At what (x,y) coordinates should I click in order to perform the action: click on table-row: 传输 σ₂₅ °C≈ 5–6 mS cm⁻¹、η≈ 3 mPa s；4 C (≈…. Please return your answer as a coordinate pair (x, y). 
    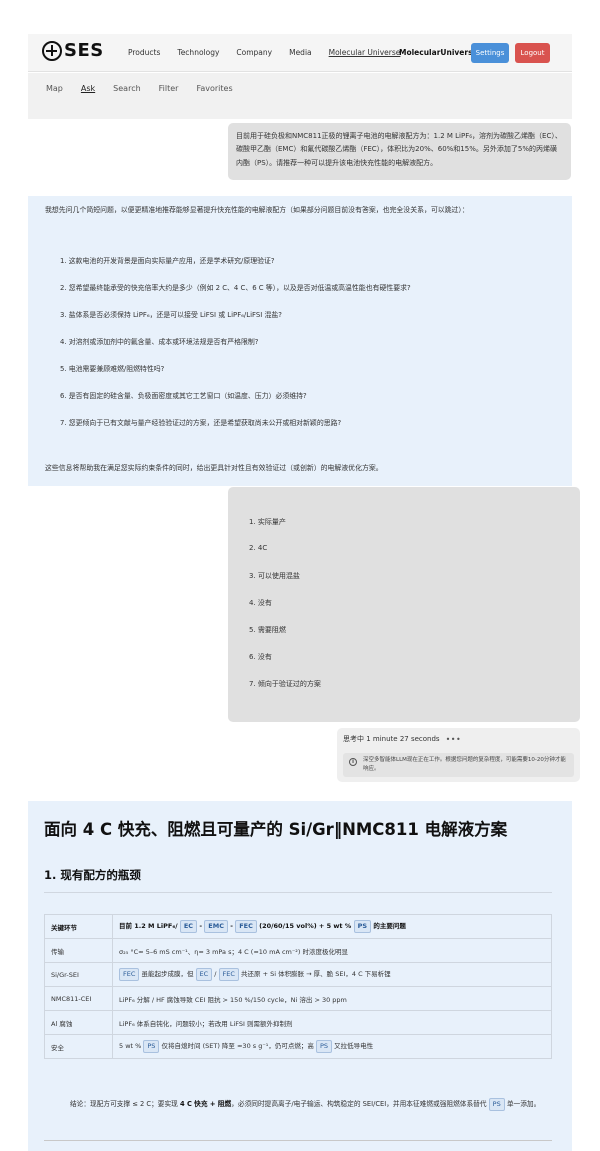
    Looking at the image, I should click on (298, 950).